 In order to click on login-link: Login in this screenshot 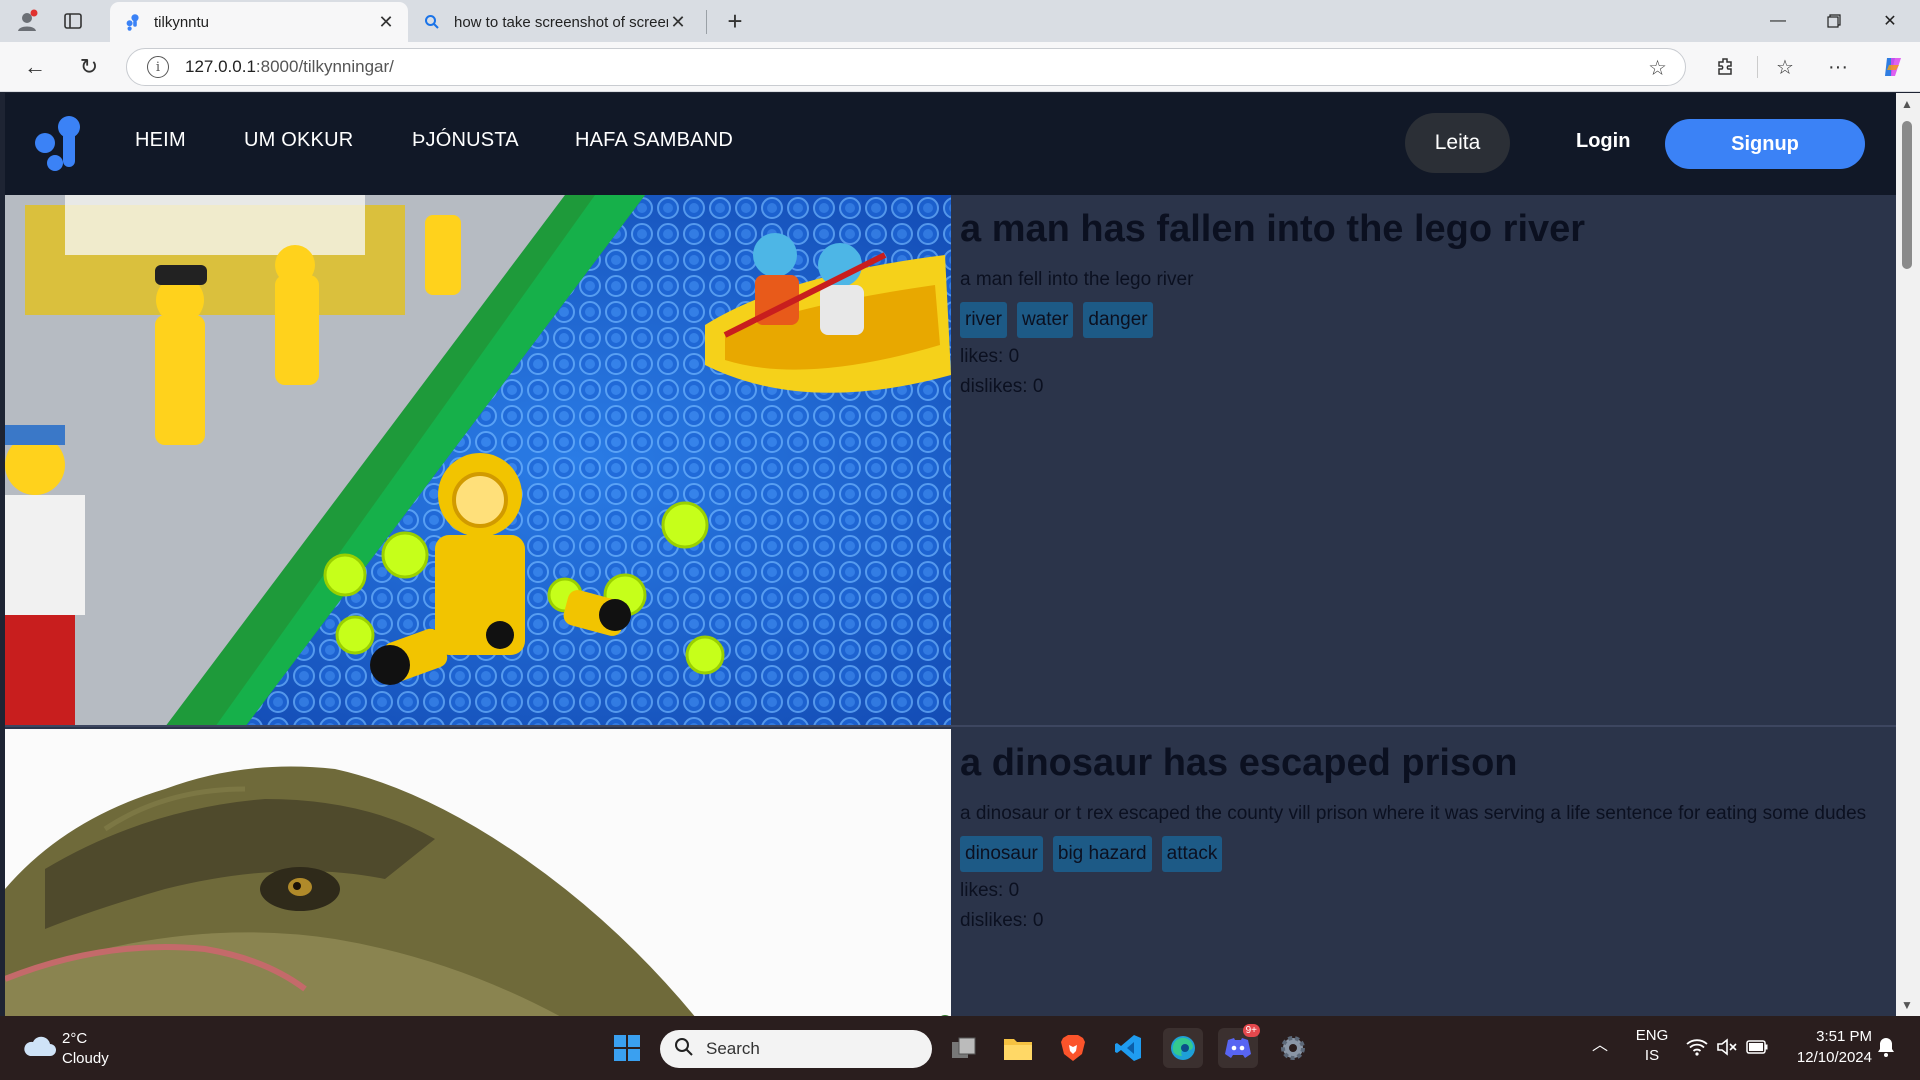, I will do `click(1603, 141)`.